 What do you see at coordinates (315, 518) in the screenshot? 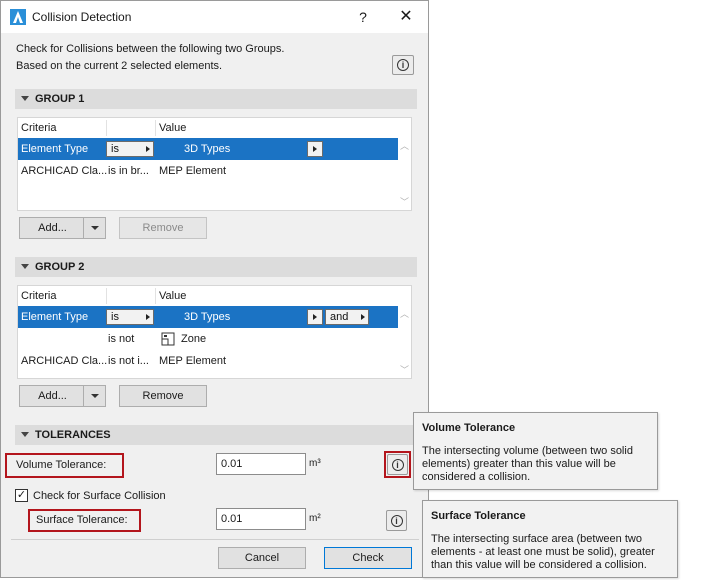
I see `surface-unit: m²` at bounding box center [315, 518].